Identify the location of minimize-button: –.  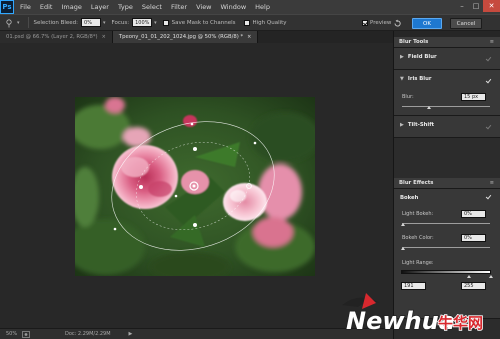
(462, 6).